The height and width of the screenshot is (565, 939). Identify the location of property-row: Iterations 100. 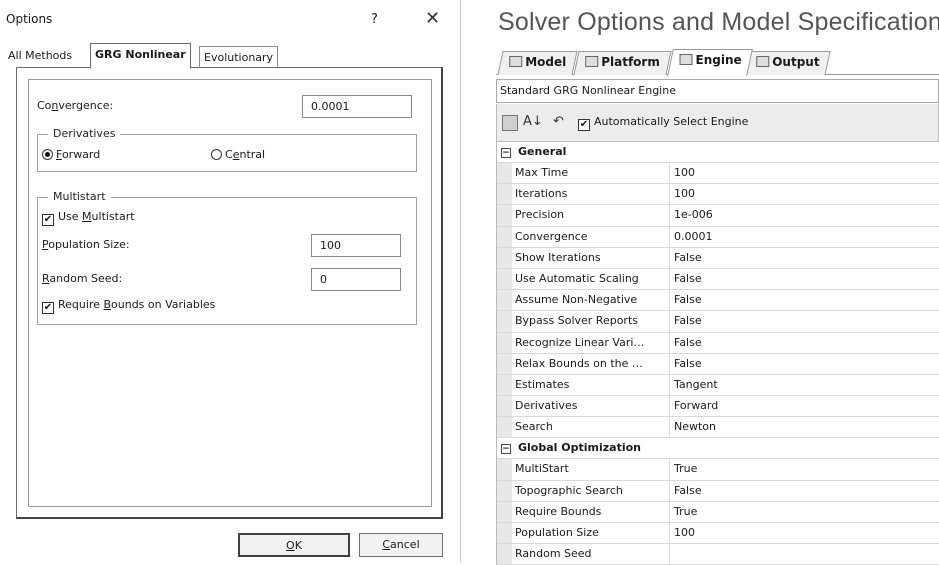
(718, 195).